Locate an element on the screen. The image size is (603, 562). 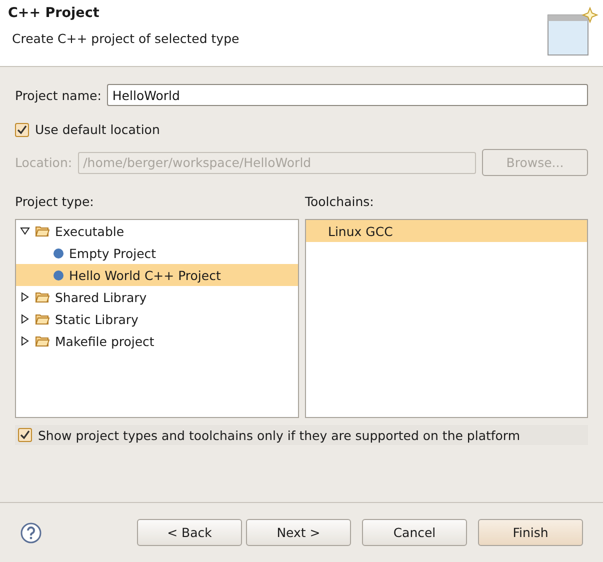
tree-item: Empty Project is located at coordinates (157, 253).